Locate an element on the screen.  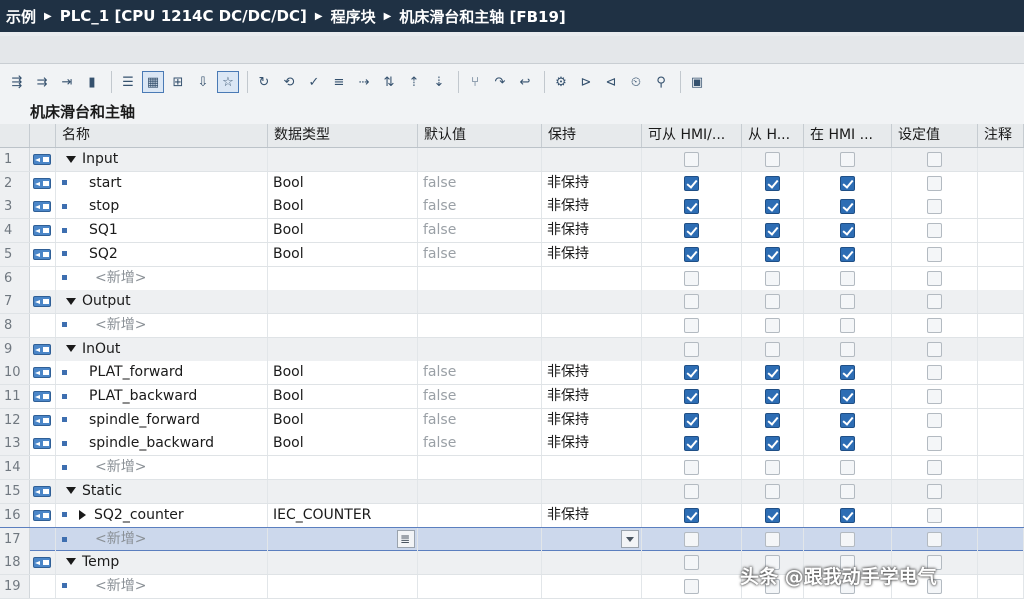
network-icon: ⟲ is located at coordinates (289, 82).